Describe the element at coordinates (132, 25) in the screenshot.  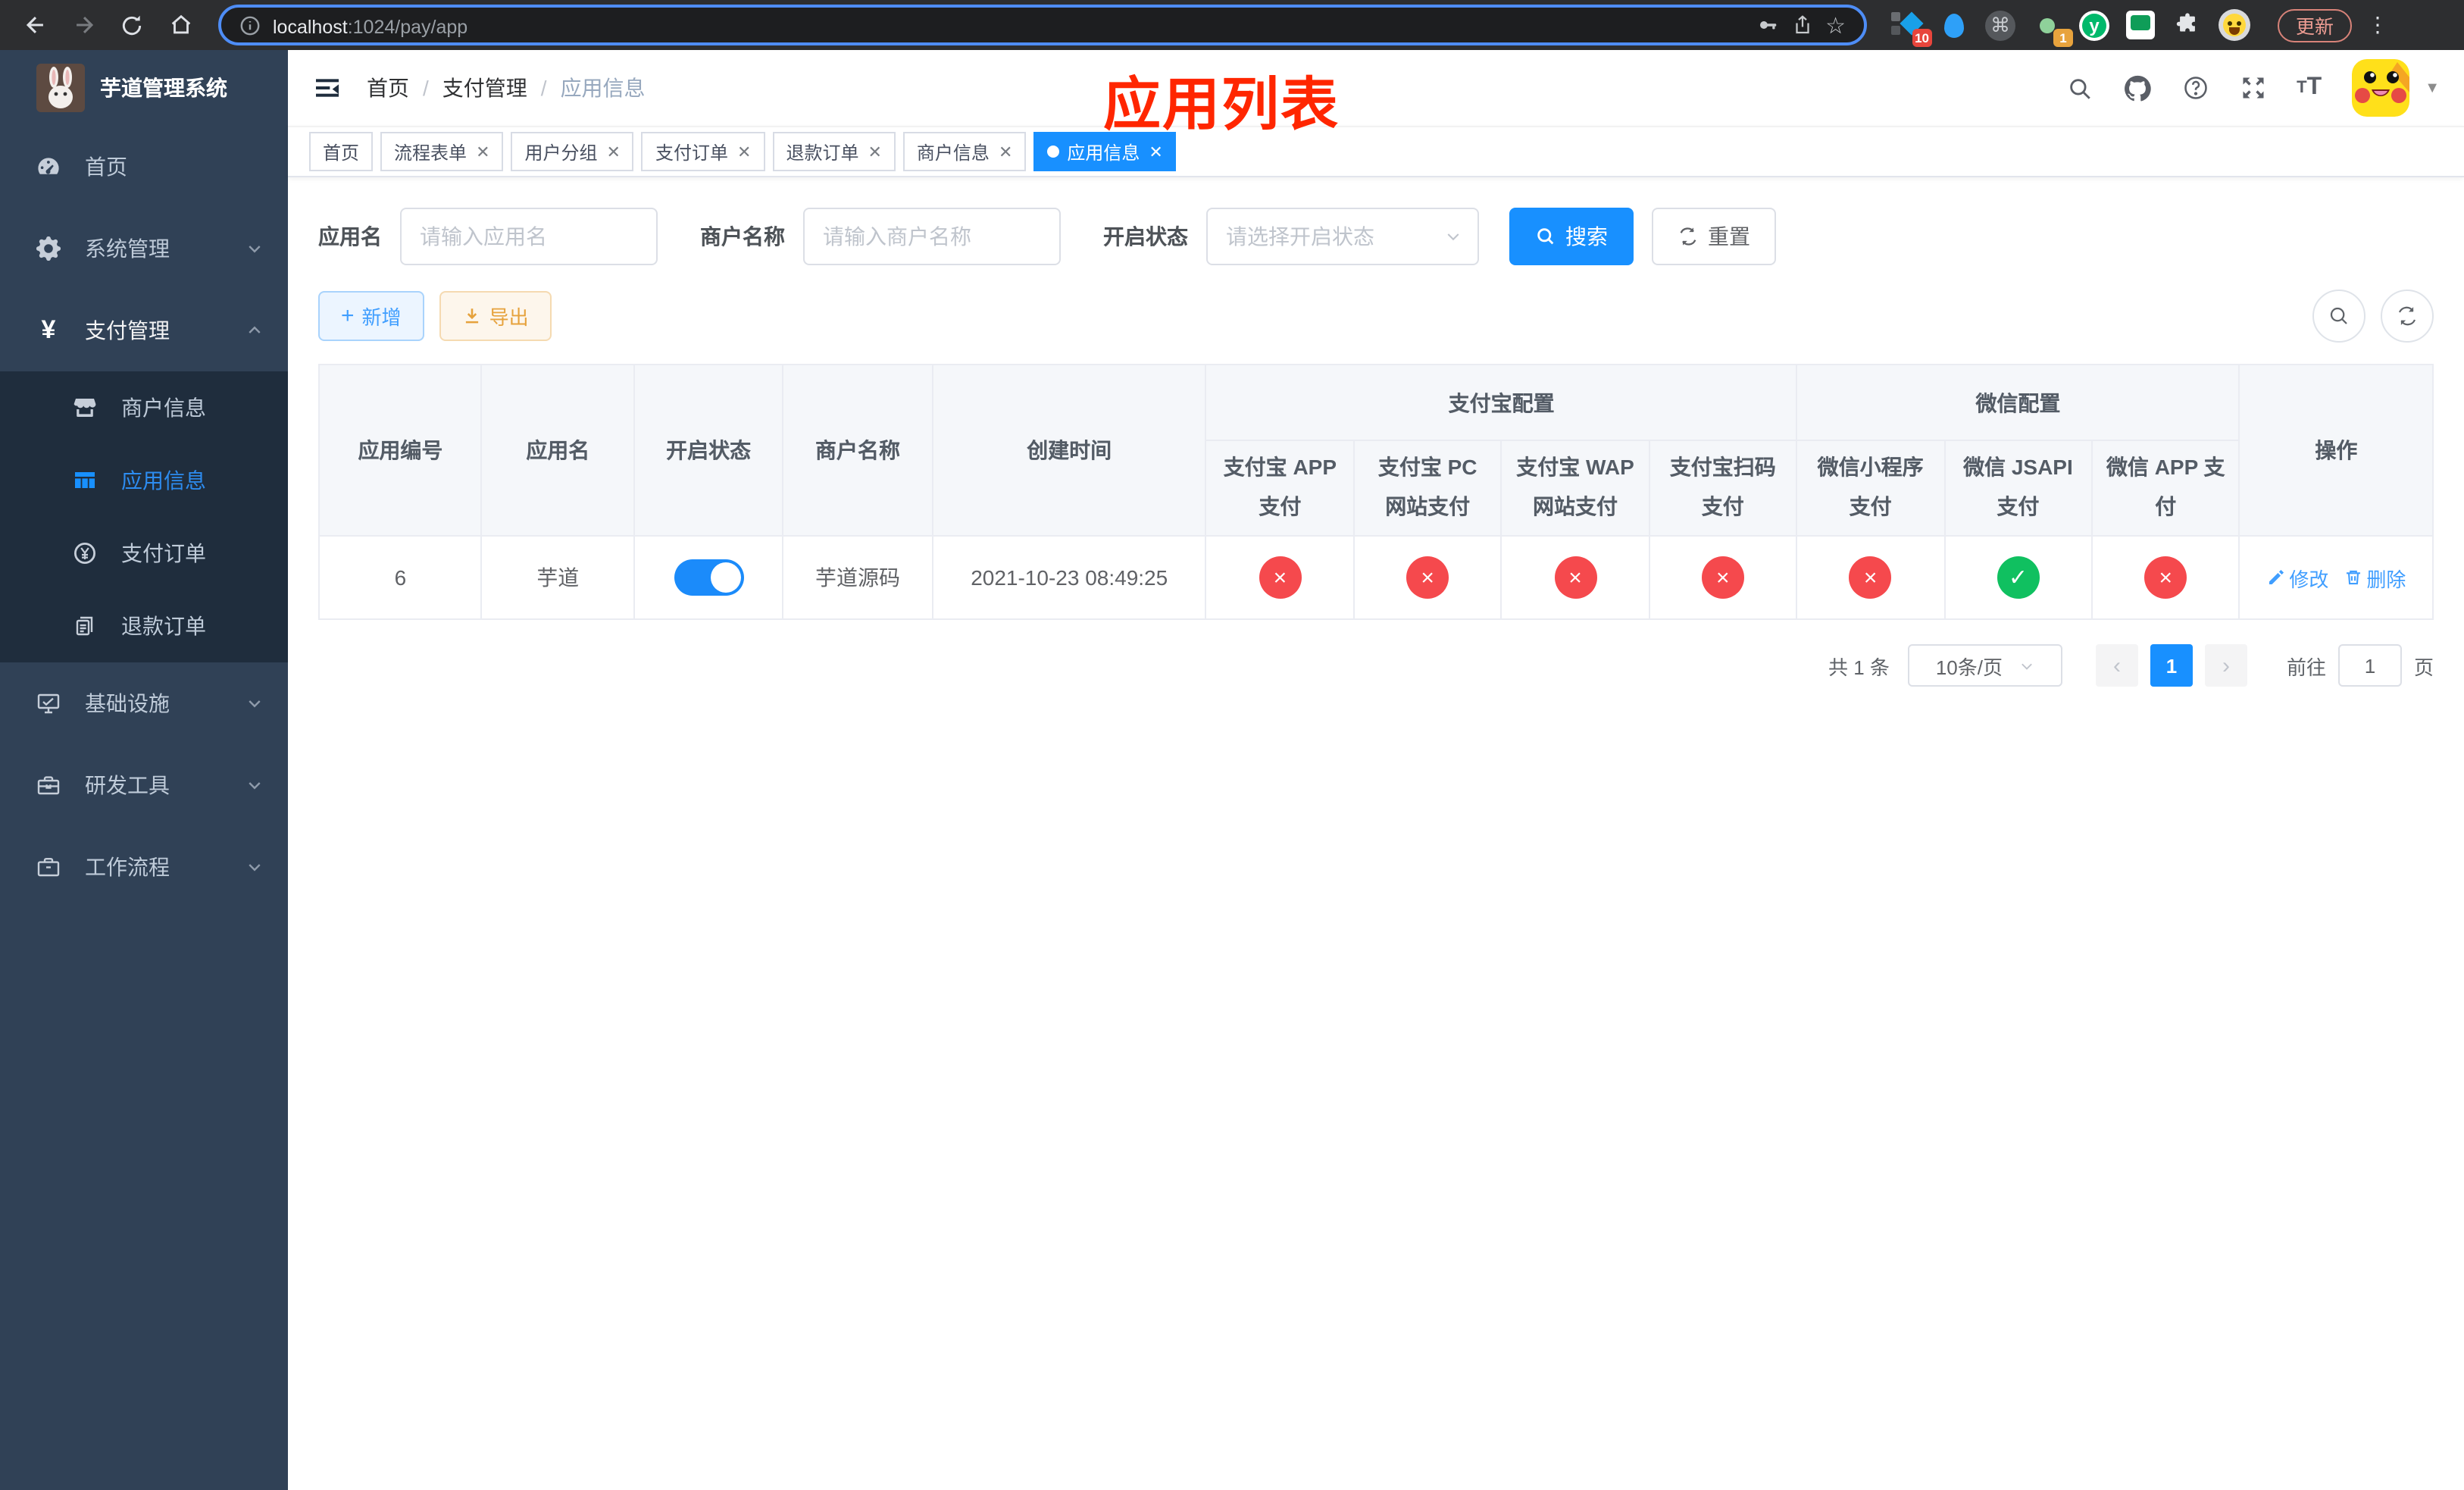
I see `reload-icon` at that location.